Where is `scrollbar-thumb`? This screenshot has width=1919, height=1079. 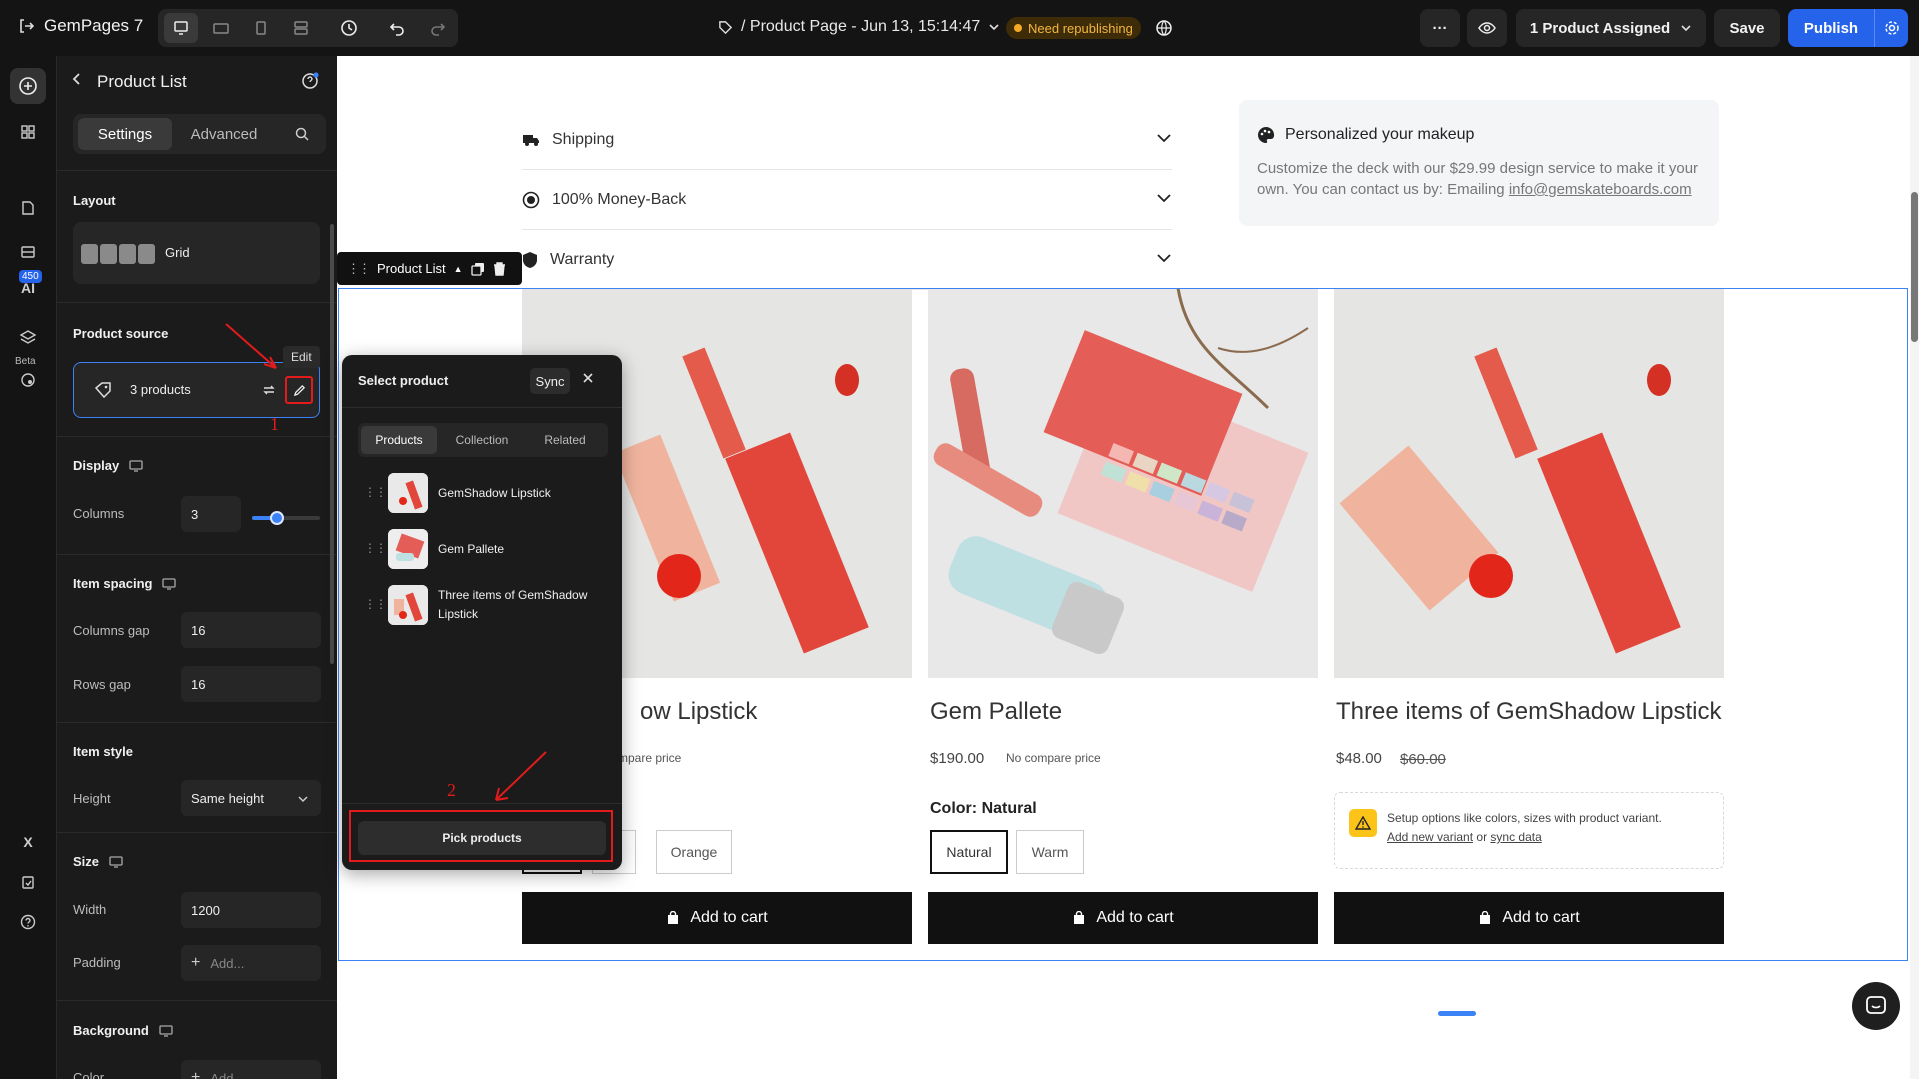
scrollbar-thumb is located at coordinates (1914, 267).